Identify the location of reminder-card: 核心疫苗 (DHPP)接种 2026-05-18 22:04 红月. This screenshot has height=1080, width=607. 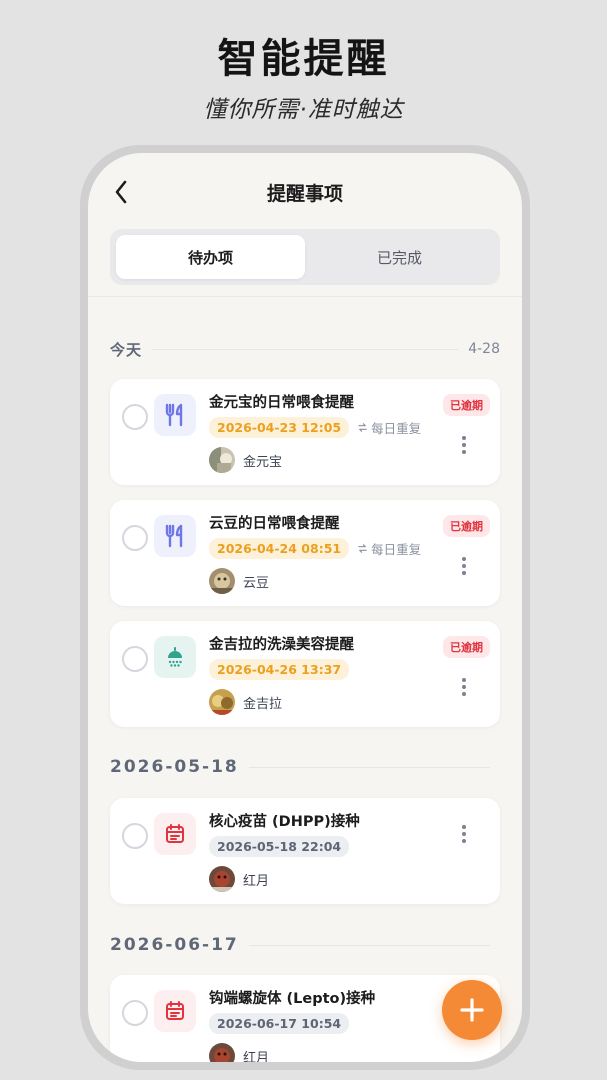
(305, 851).